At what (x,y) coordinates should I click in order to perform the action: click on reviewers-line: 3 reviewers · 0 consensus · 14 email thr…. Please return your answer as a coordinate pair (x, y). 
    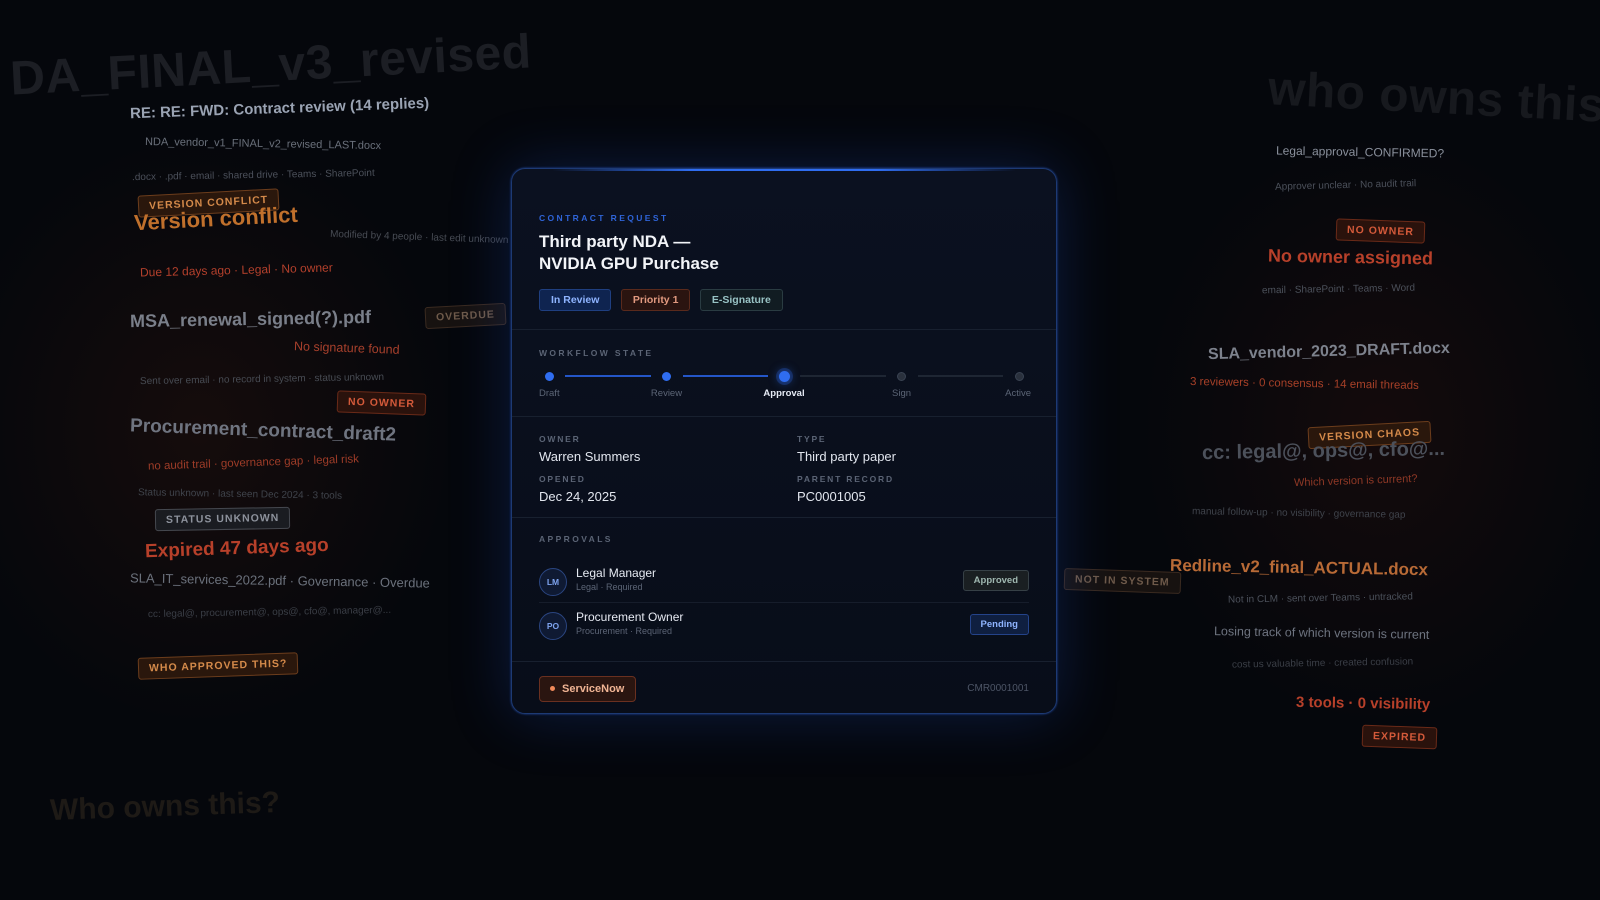
    Looking at the image, I should click on (1304, 384).